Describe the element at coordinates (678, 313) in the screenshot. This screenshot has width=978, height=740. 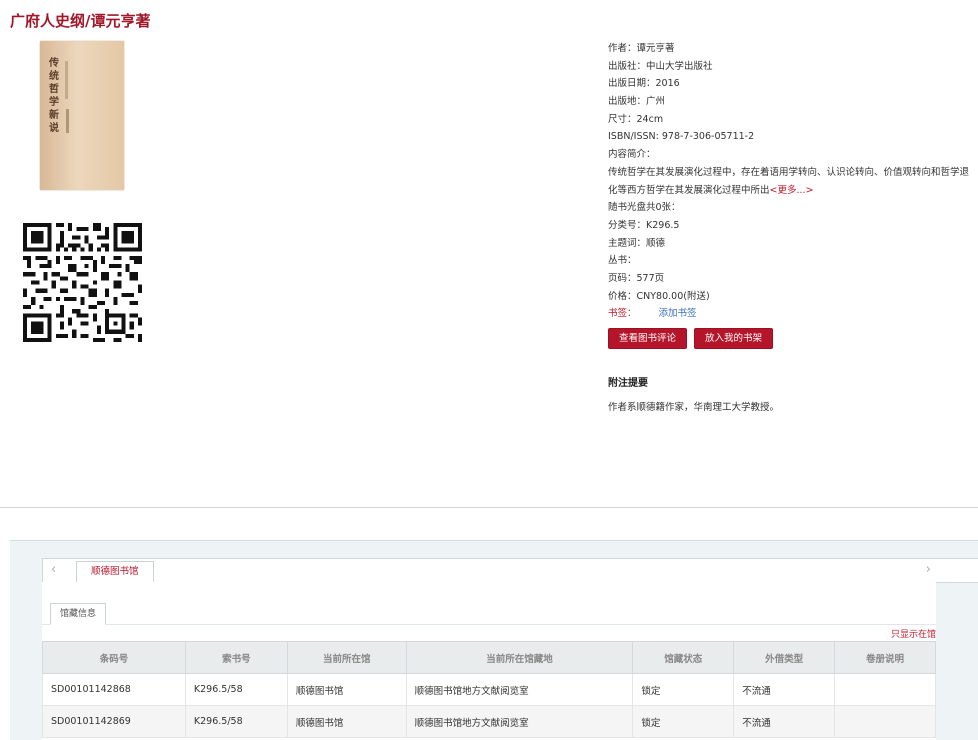
I see `add-tag-link: 添加书签` at that location.